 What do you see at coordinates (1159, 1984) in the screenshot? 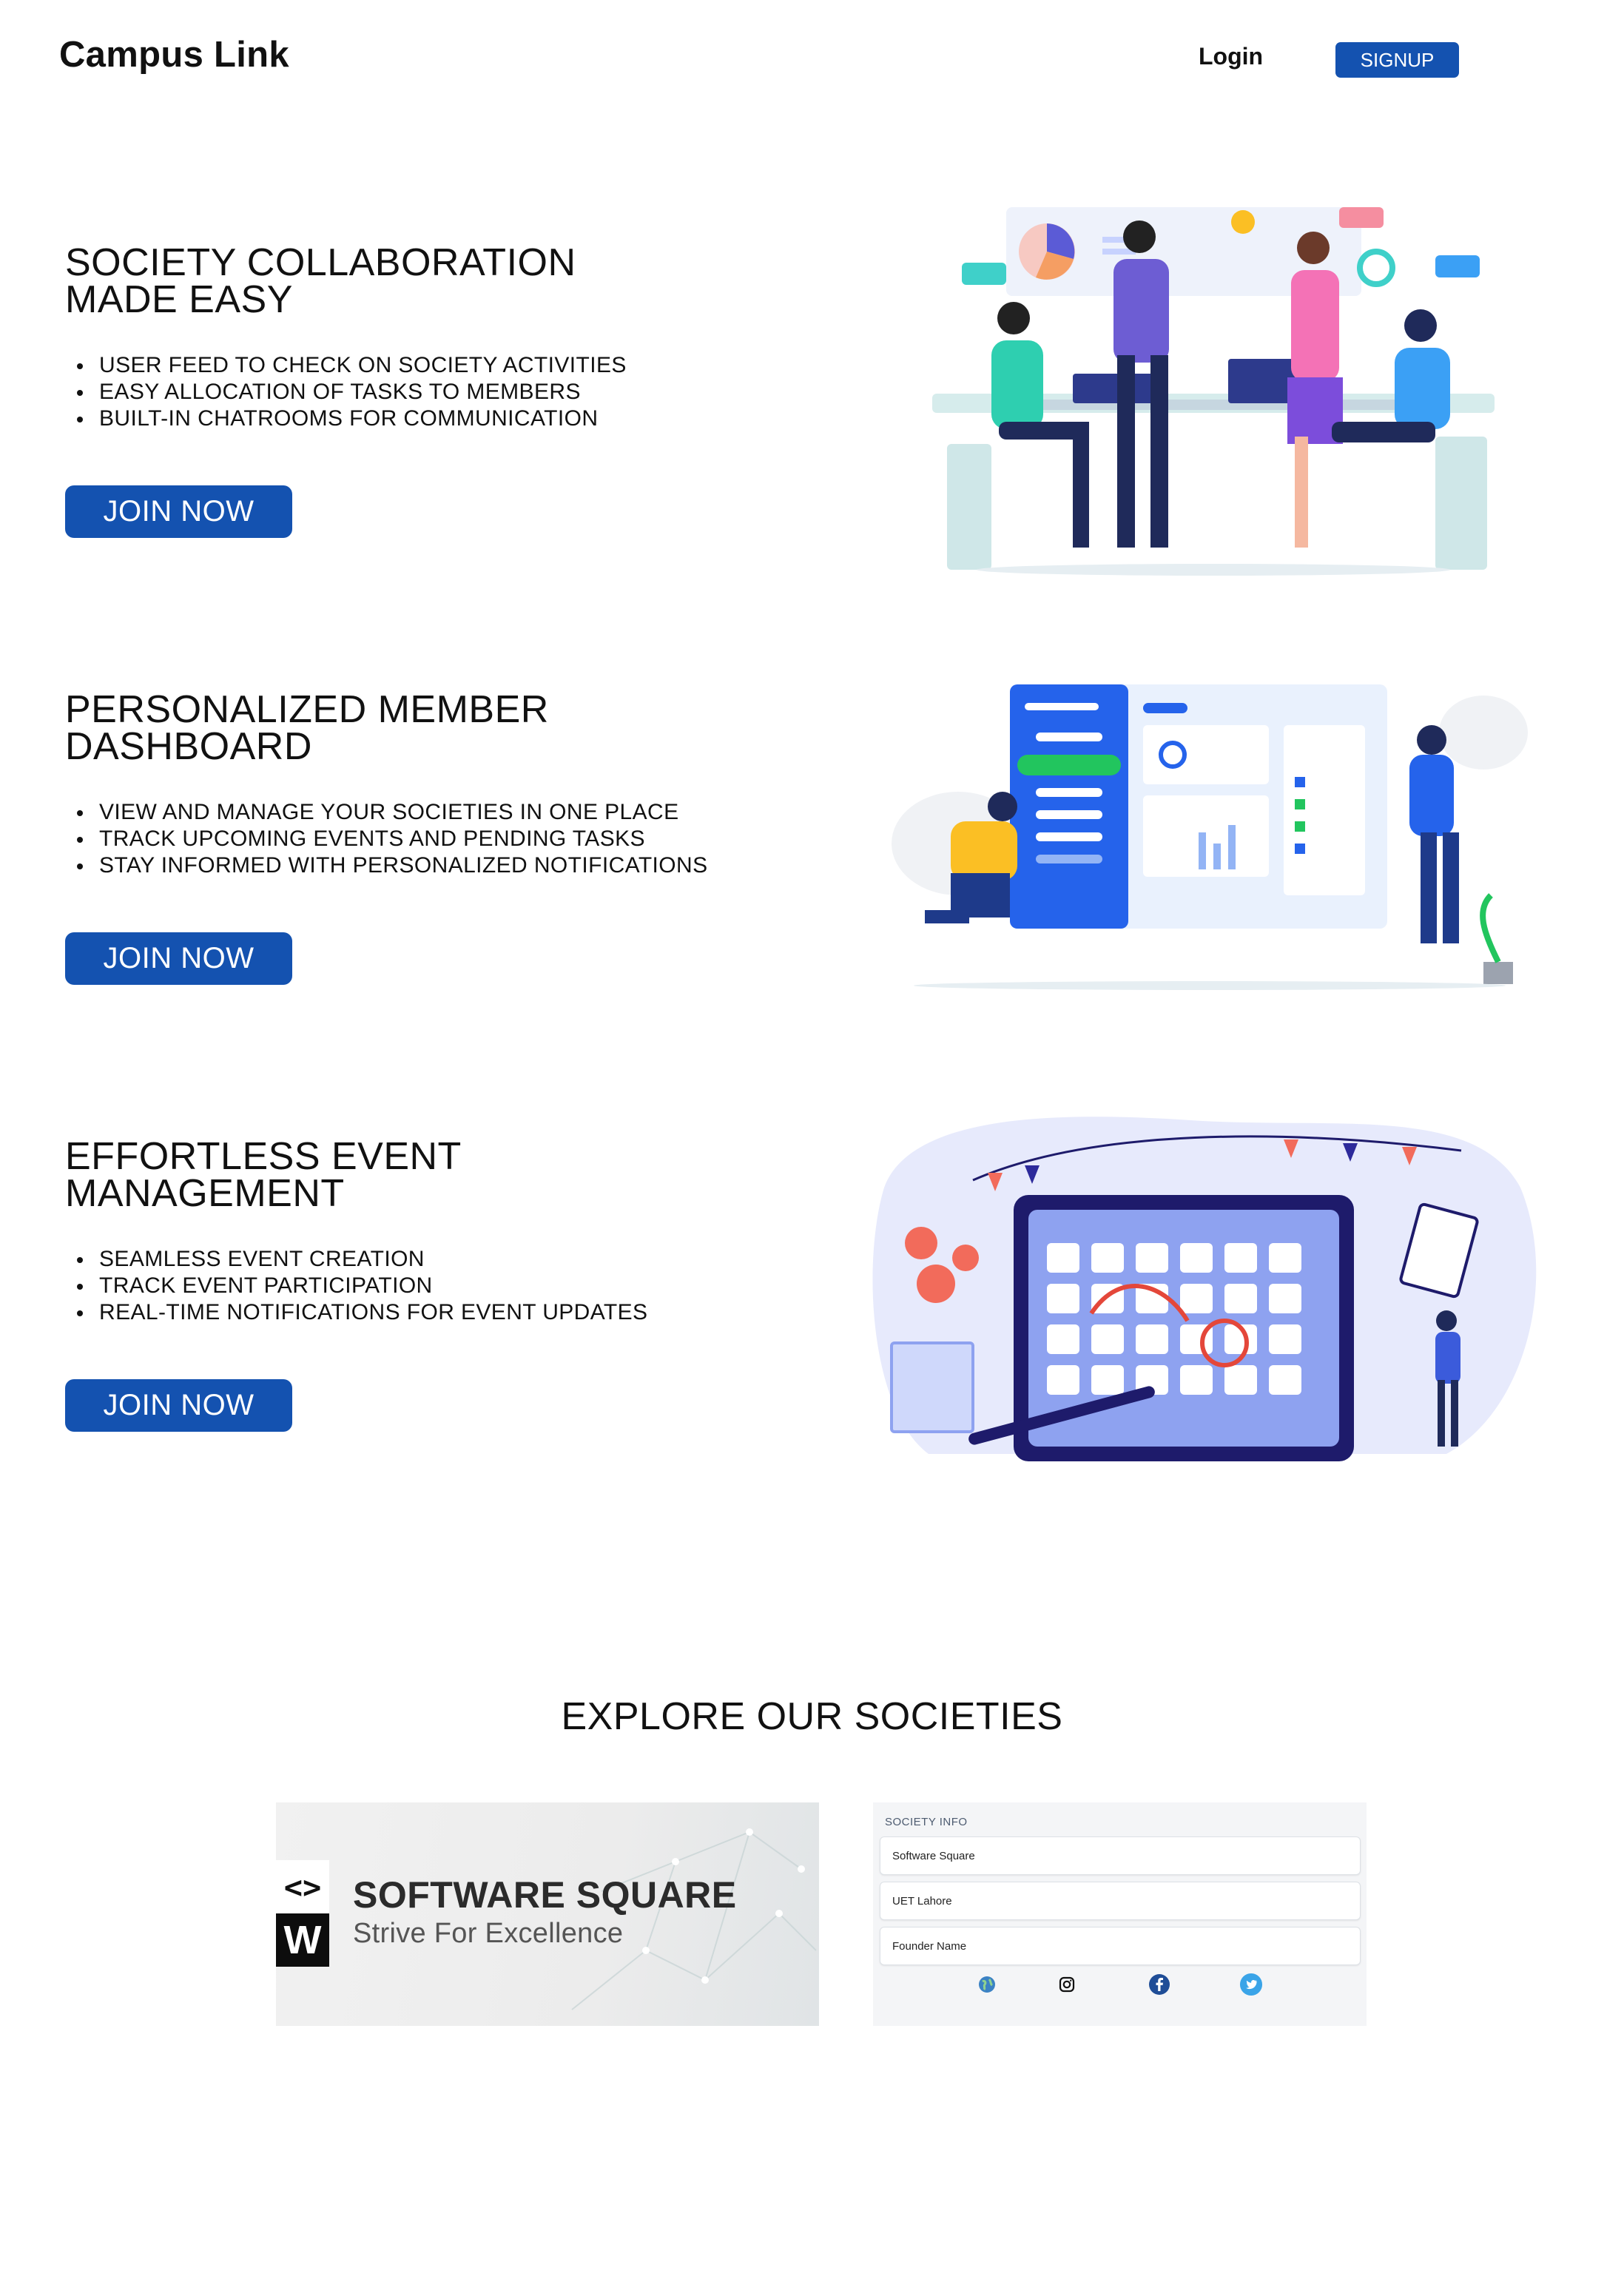
I see `facebook-icon` at bounding box center [1159, 1984].